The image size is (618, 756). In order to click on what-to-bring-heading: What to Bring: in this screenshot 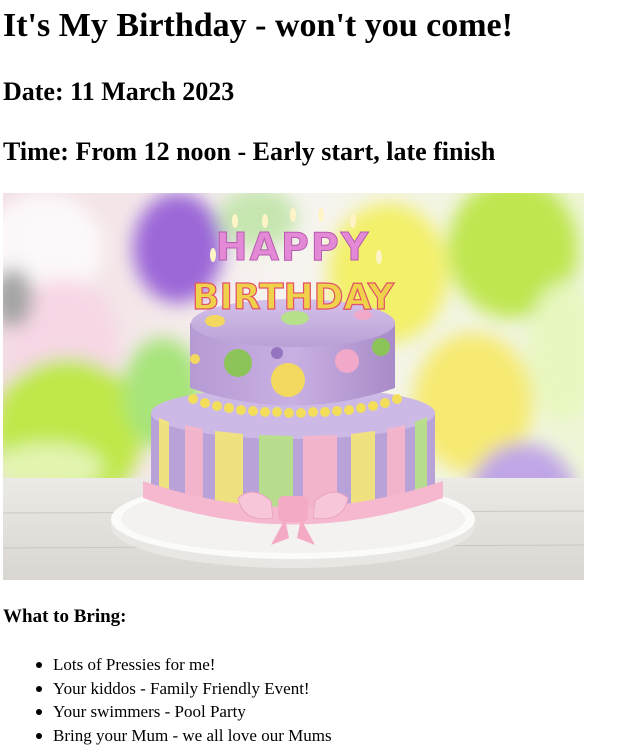, I will do `click(65, 616)`.